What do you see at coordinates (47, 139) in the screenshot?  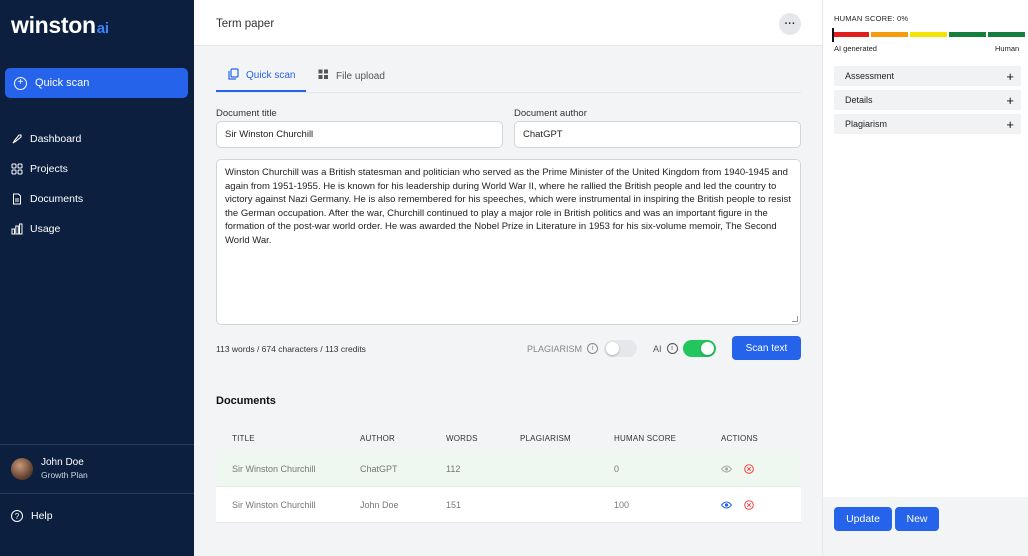 I see `sidebar-item-dashboard: Dashboard` at bounding box center [47, 139].